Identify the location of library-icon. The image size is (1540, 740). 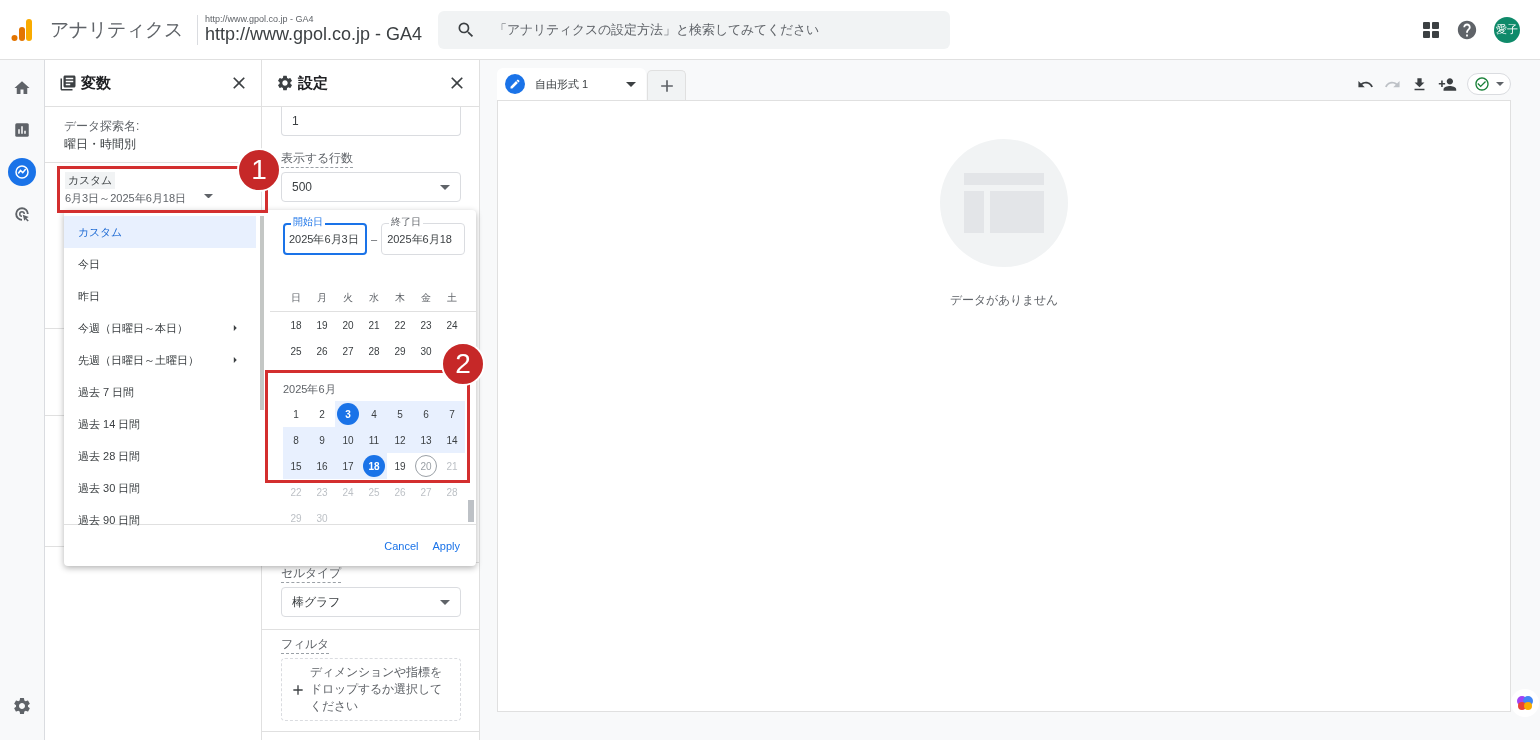
(68, 83).